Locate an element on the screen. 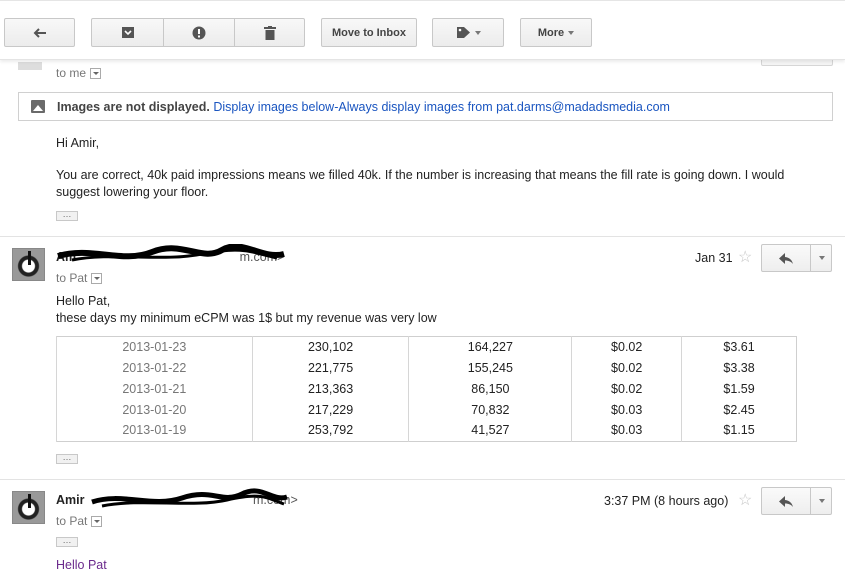  table-cell: 2013-01-21 is located at coordinates (154, 389).